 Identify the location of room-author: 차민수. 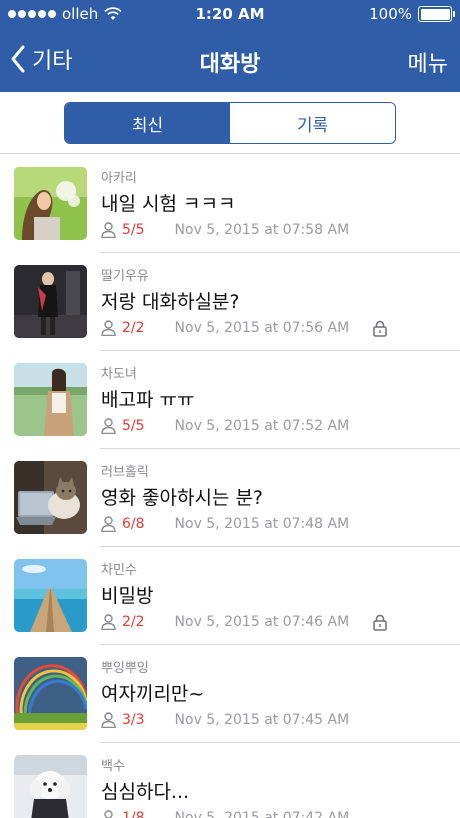
(119, 570).